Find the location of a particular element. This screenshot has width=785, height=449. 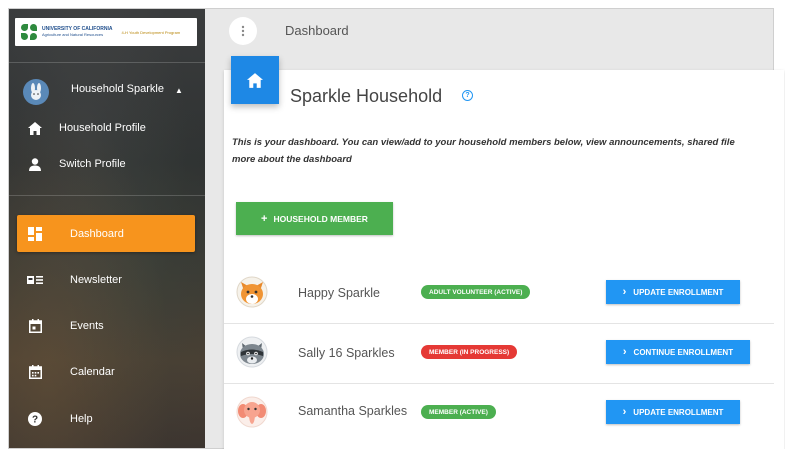

elephant-avatar-icon is located at coordinates (252, 412).